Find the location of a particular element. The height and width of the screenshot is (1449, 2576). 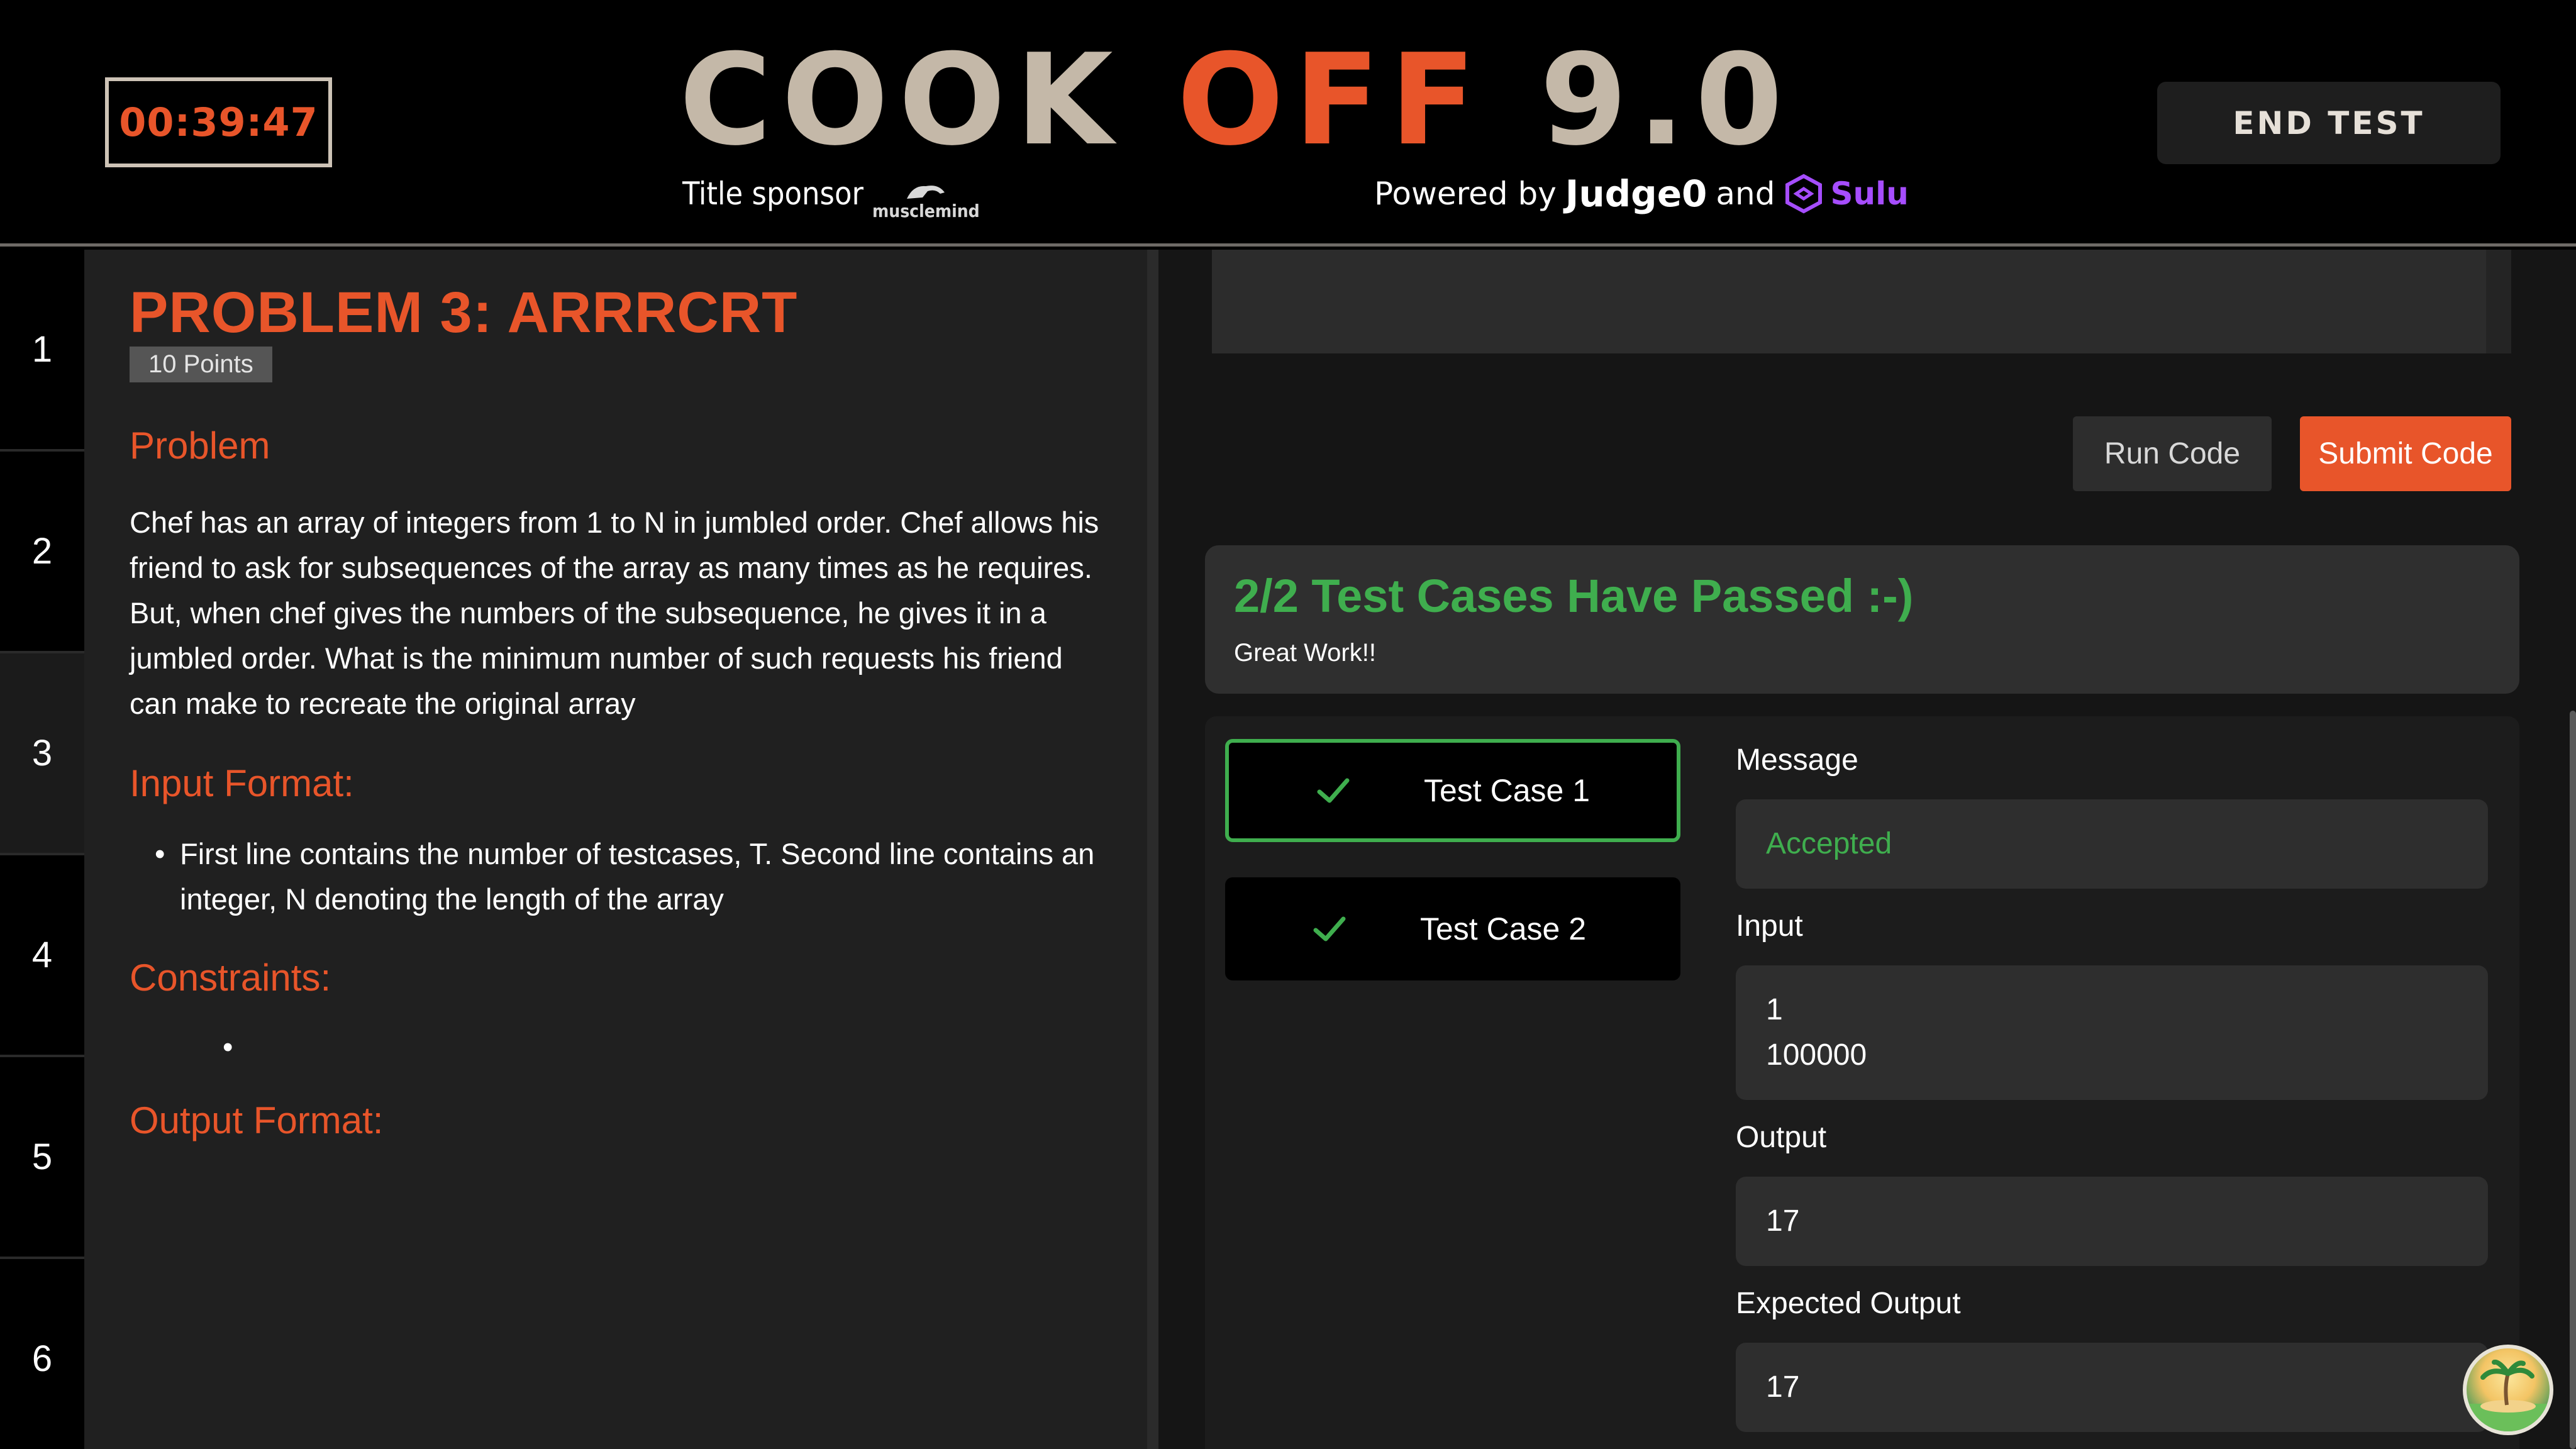

question-nav-item-6: 6 is located at coordinates (42, 1354).